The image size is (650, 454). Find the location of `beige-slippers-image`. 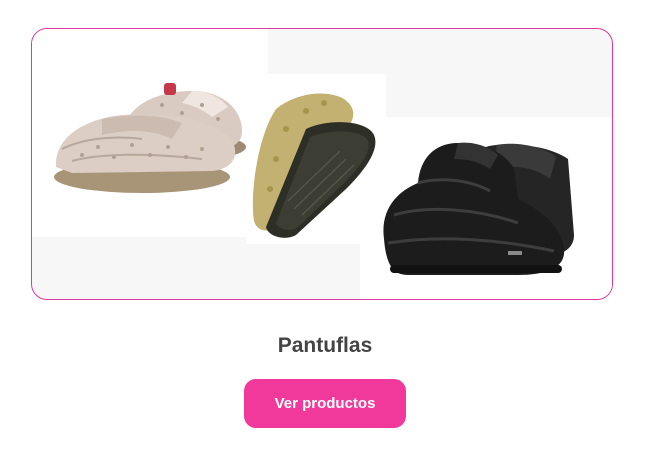

beige-slippers-image is located at coordinates (150, 138).